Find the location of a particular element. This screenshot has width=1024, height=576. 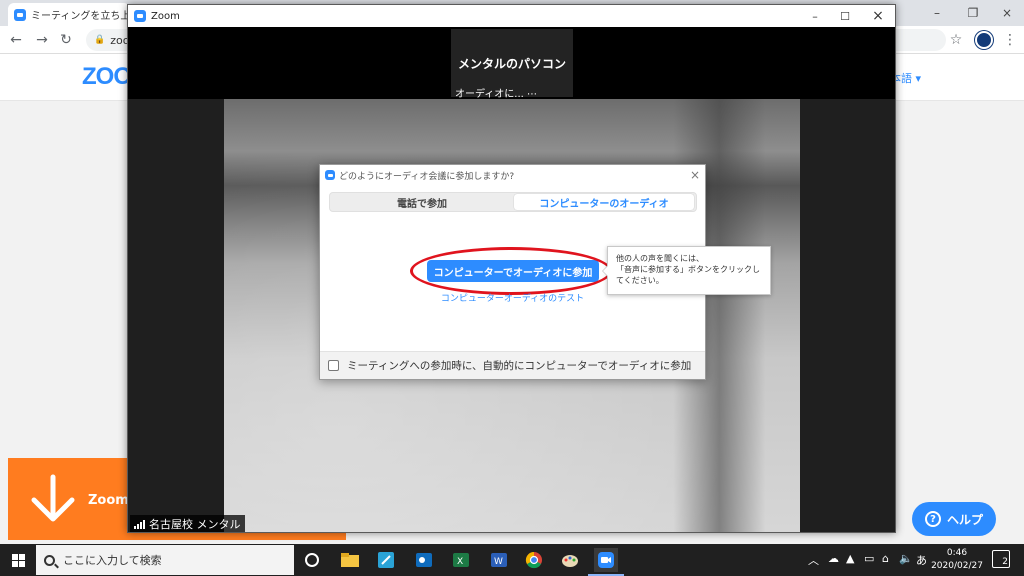

tray-app-icon: ▲ is located at coordinates (850, 558).